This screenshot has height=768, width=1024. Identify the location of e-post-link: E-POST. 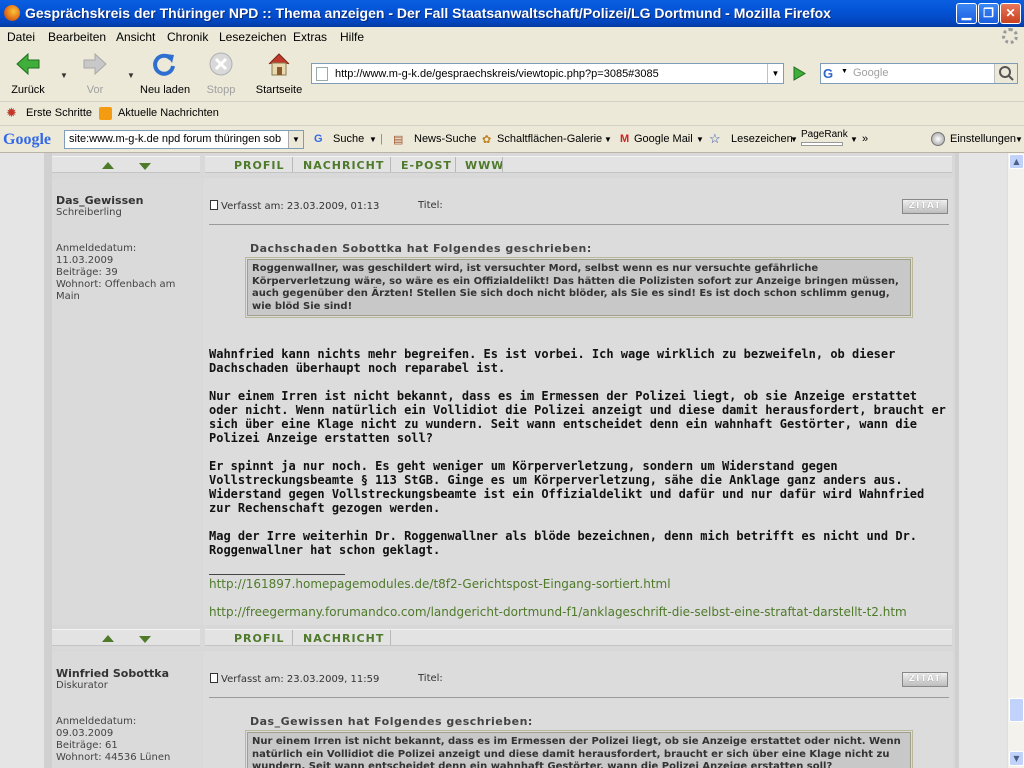
(426, 165).